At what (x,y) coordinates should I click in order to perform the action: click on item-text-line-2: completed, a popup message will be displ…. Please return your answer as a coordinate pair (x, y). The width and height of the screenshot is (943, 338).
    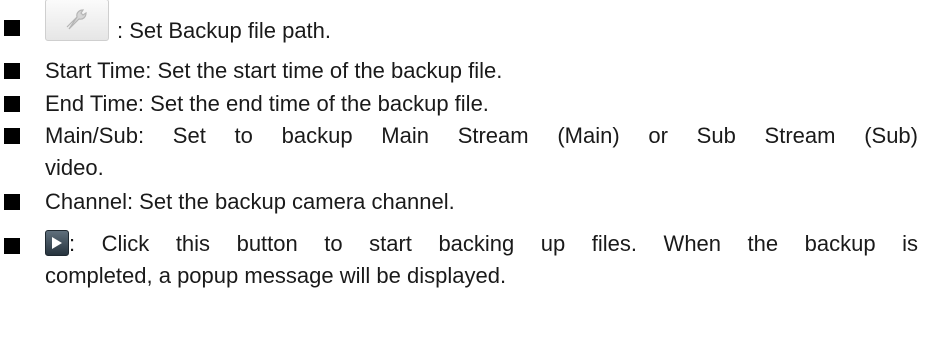
    Looking at the image, I should click on (276, 275).